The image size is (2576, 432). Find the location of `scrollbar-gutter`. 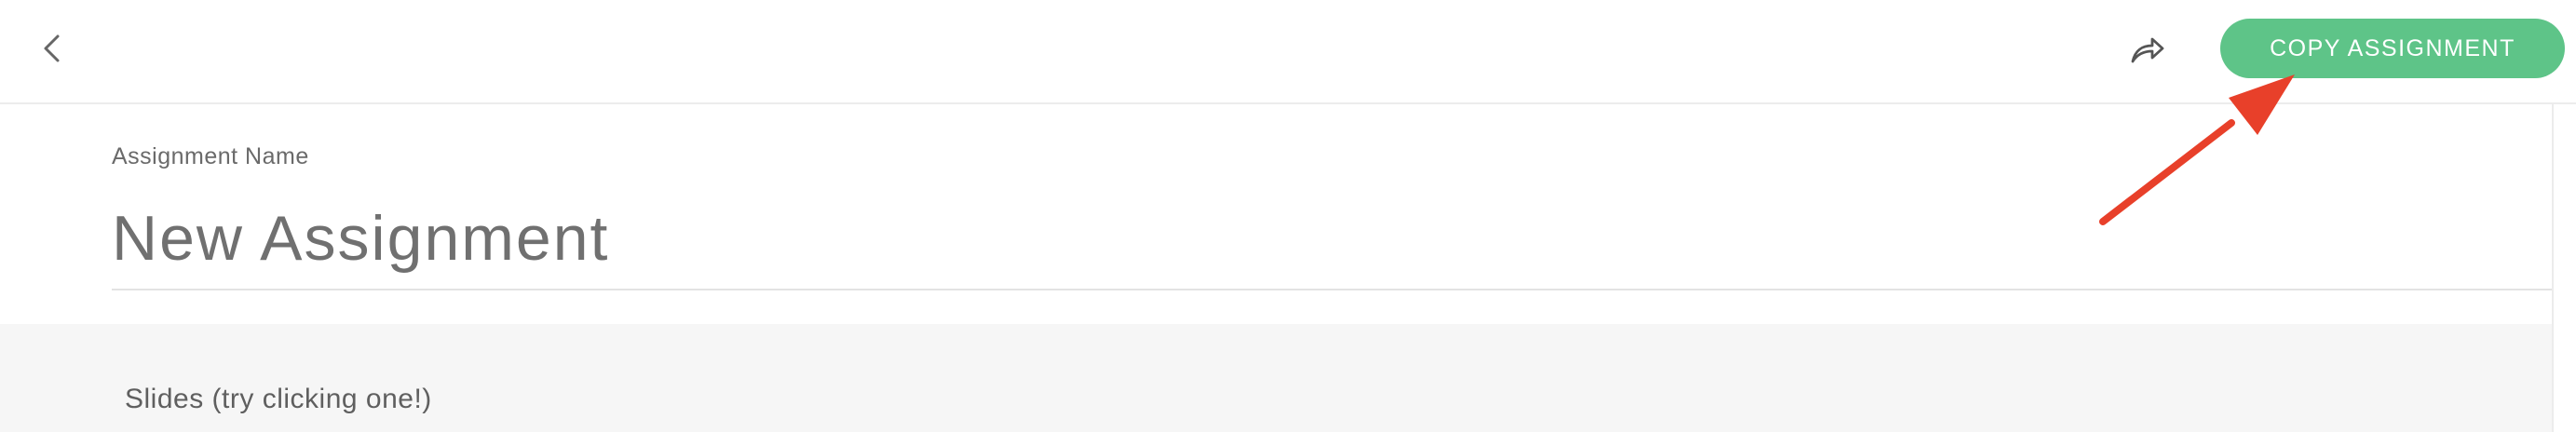

scrollbar-gutter is located at coordinates (2564, 268).